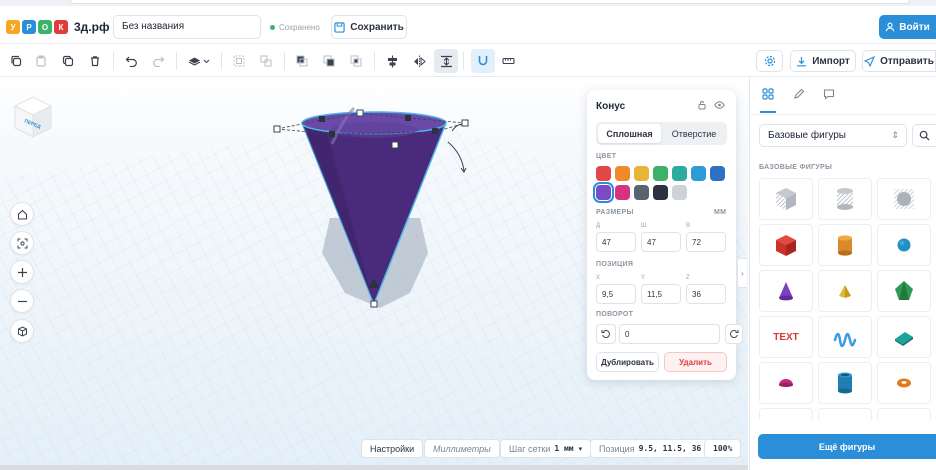 Image resolution: width=936 pixels, height=470 pixels. What do you see at coordinates (768, 95) in the screenshot?
I see `shapes-tab` at bounding box center [768, 95].